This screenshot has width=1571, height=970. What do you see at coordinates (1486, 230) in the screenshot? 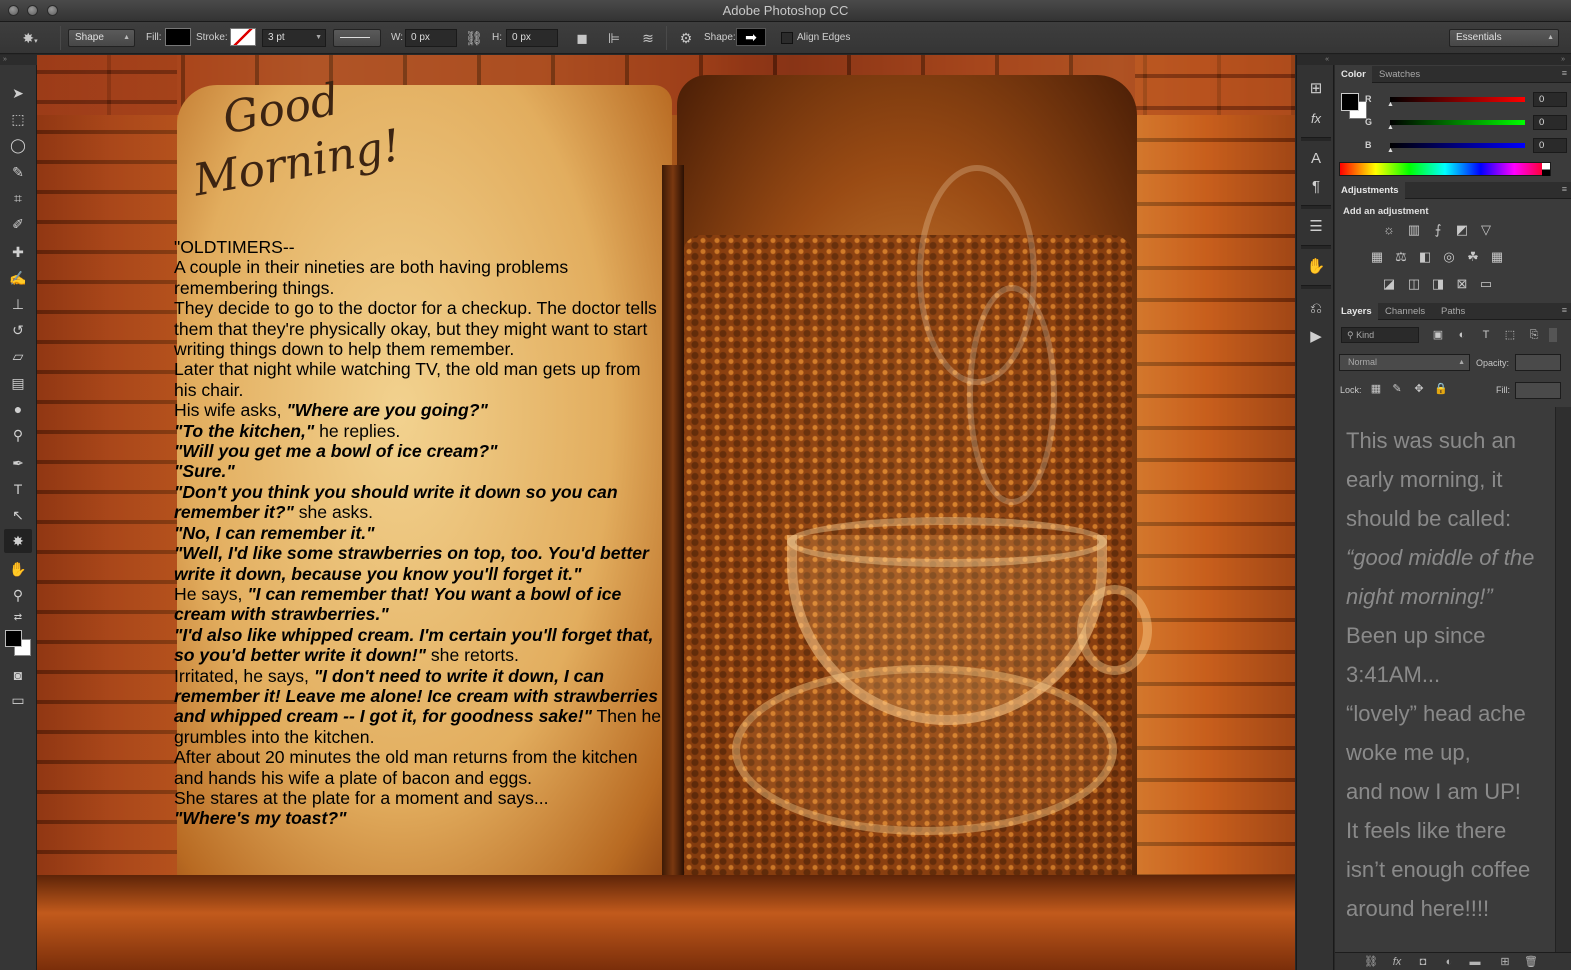
I see `vibrance-icon: ▽` at bounding box center [1486, 230].